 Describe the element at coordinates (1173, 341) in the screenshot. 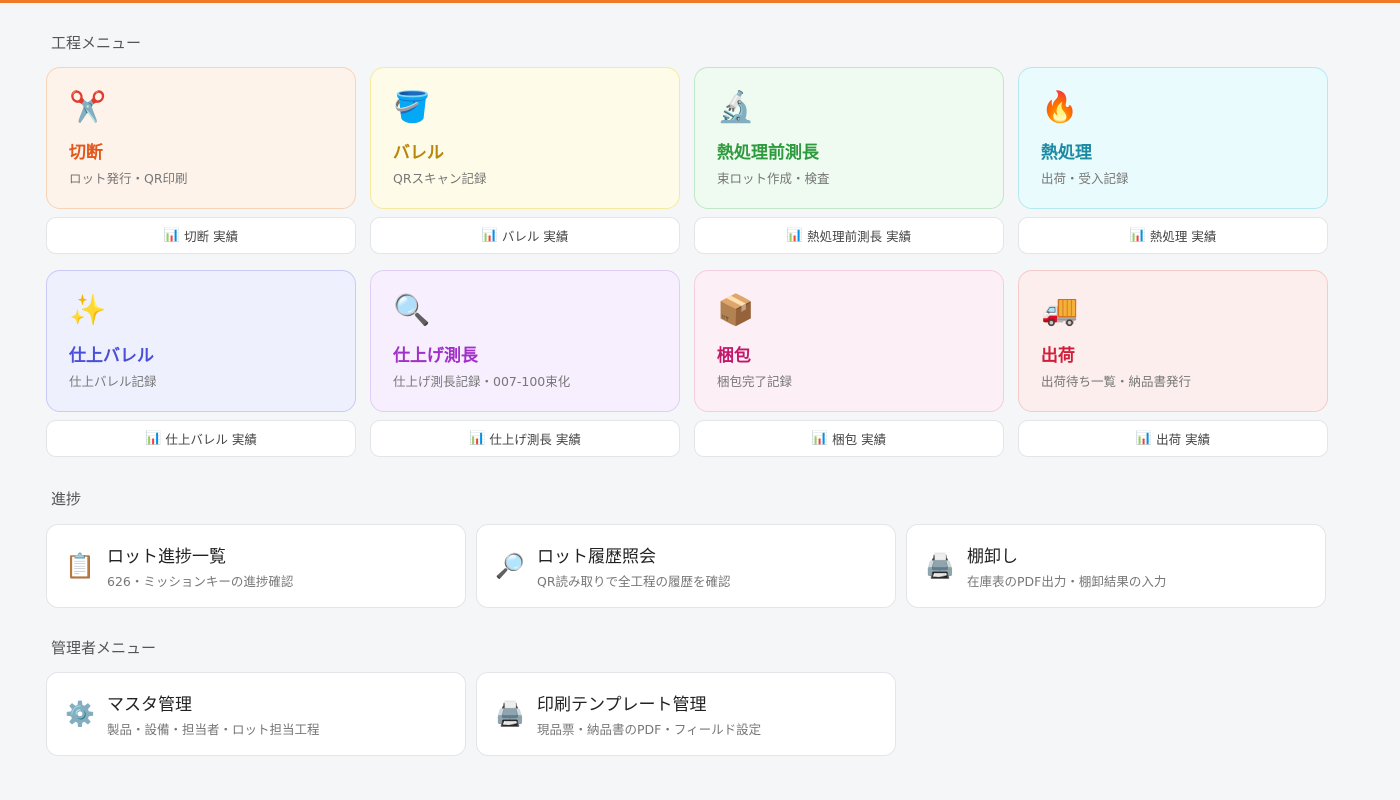

I see `process-card-shipping: 🚚 出荷 出荷待ち一覧・納品書発行` at that location.